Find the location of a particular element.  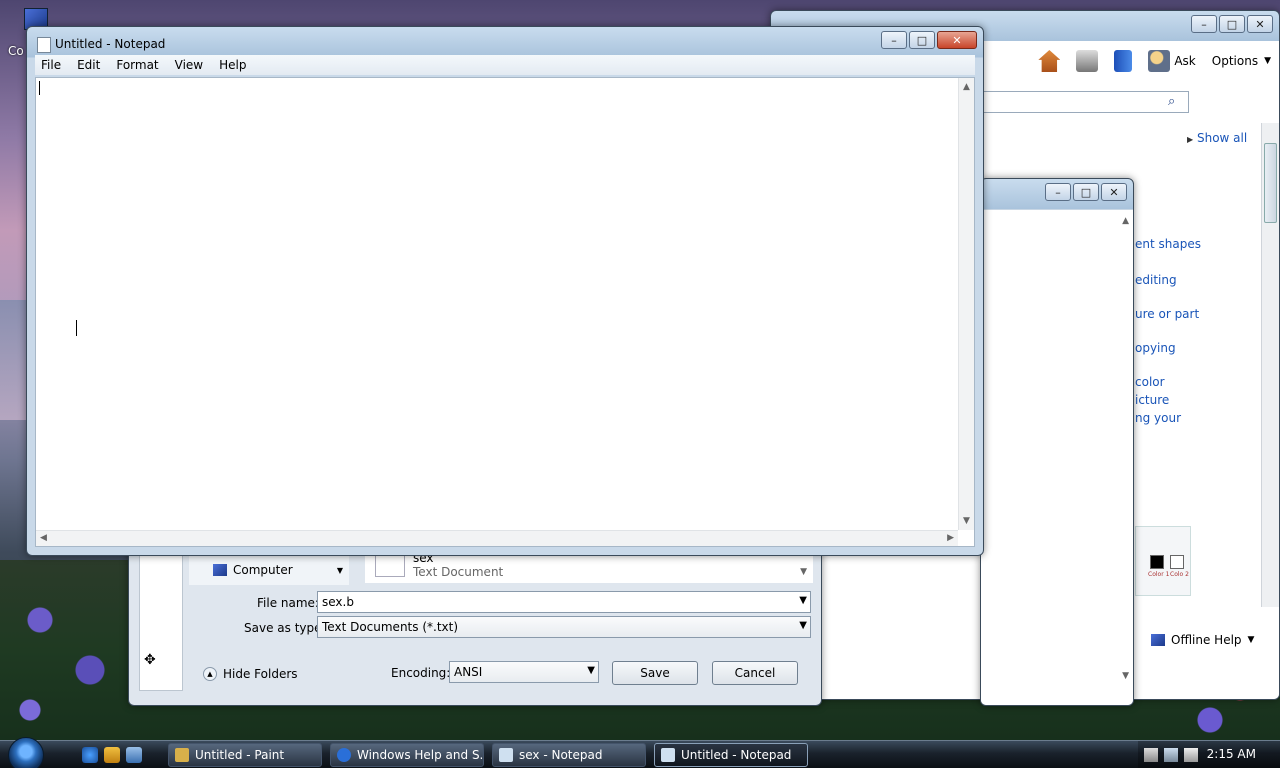

save-type-select: Text Documents (*.txt) ▼ is located at coordinates (564, 627).